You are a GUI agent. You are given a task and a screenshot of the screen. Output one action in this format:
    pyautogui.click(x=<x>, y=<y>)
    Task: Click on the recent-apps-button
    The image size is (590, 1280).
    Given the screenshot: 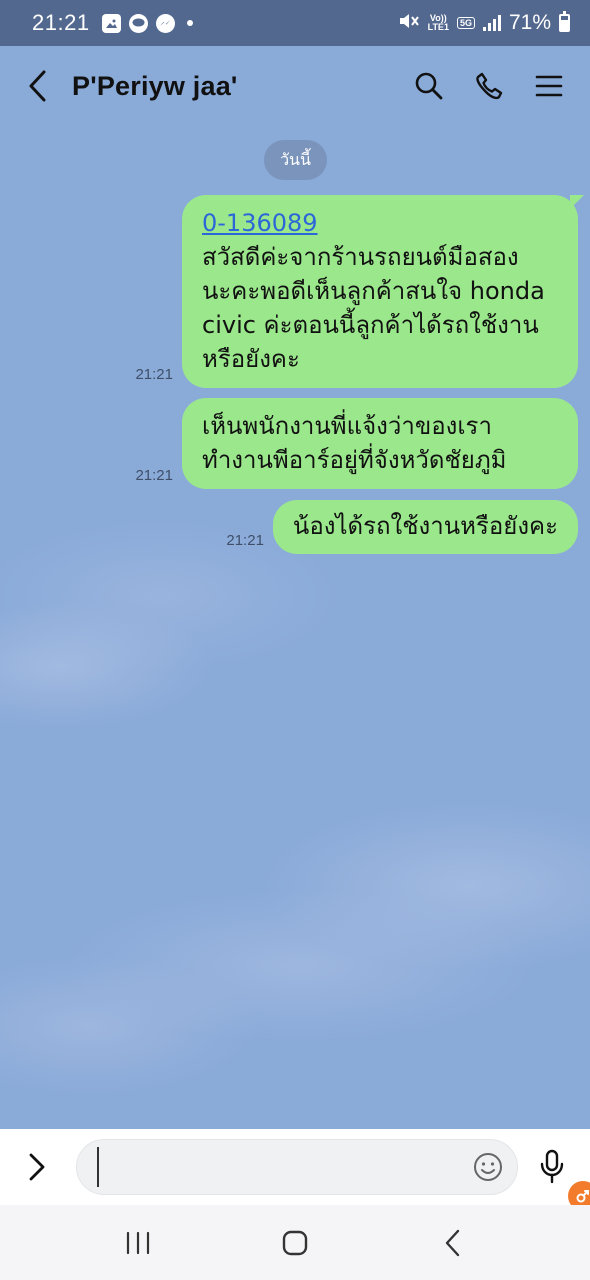 What is the action you would take?
    pyautogui.click(x=138, y=1243)
    